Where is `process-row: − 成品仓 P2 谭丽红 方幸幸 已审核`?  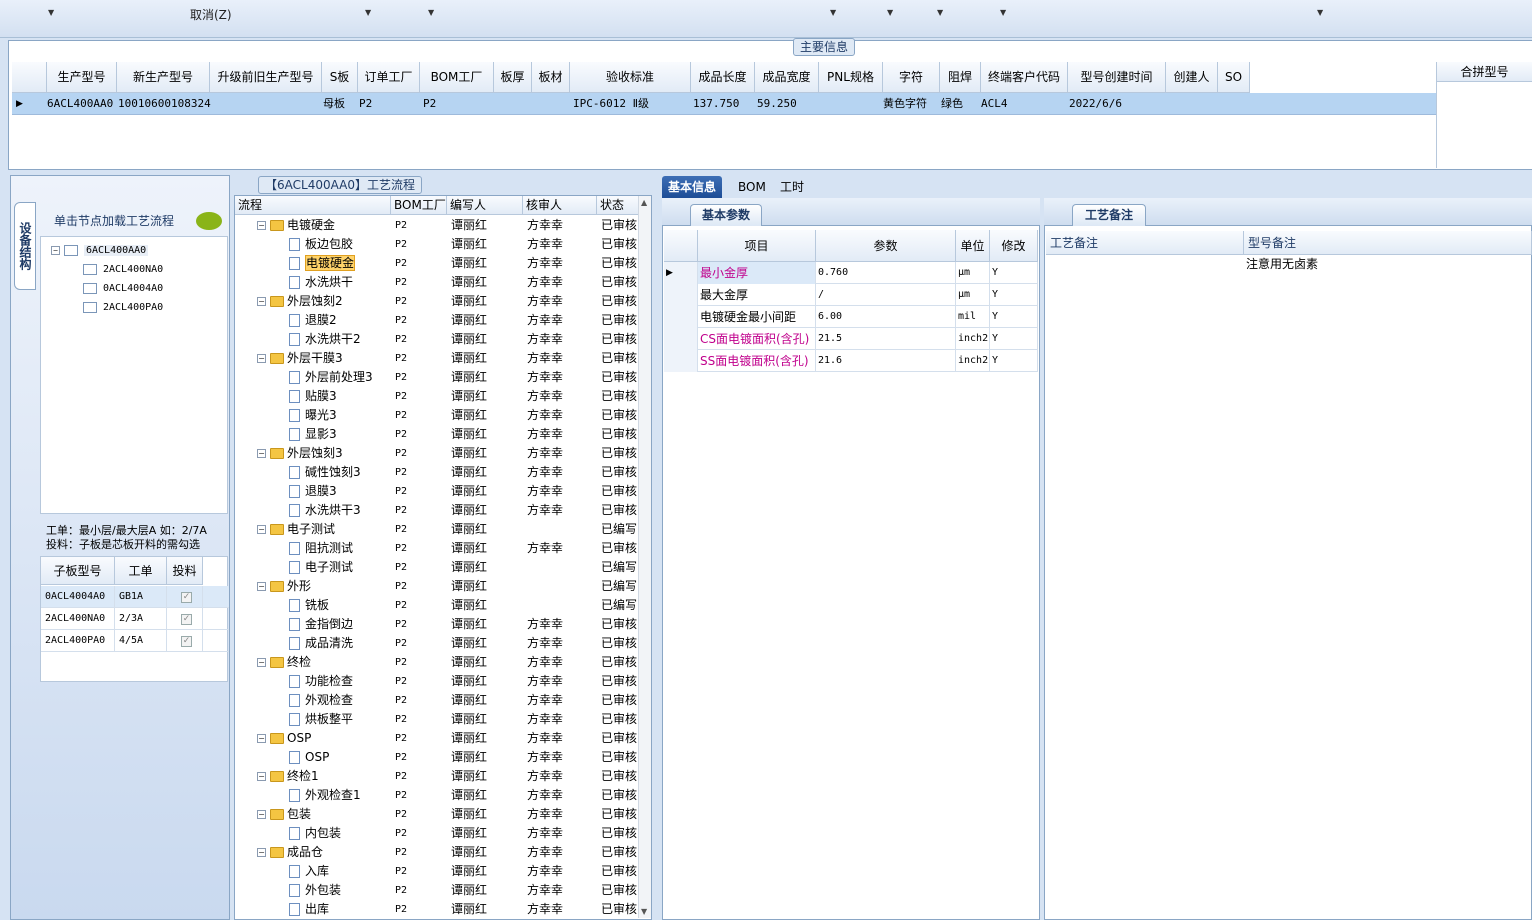
process-row: − 成品仓 P2 谭丽红 方幸幸 已审核 is located at coordinates (437, 852).